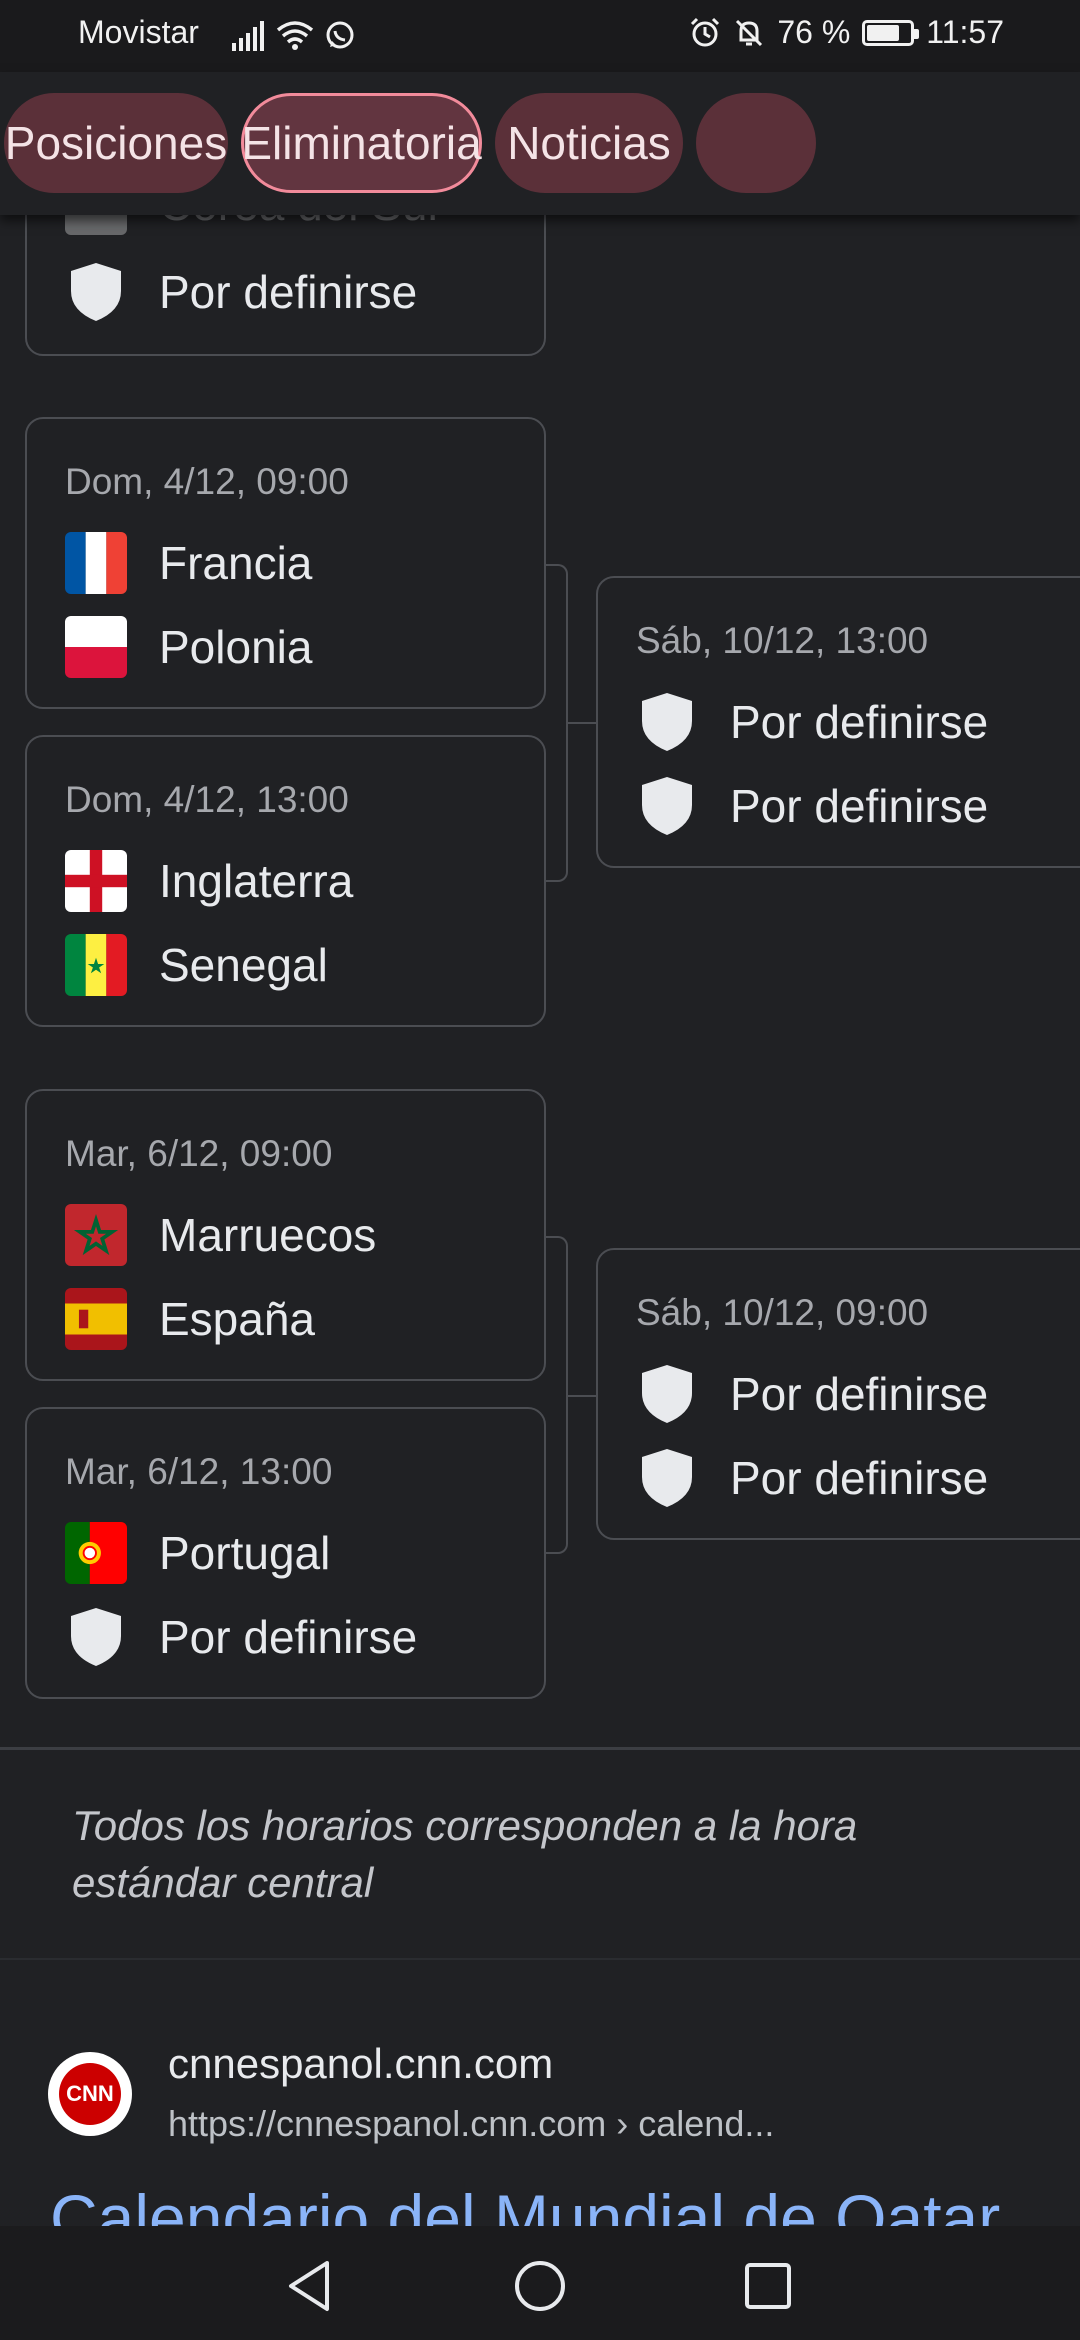 This screenshot has width=1080, height=2340. I want to click on tab-noticias: Noticias, so click(589, 143).